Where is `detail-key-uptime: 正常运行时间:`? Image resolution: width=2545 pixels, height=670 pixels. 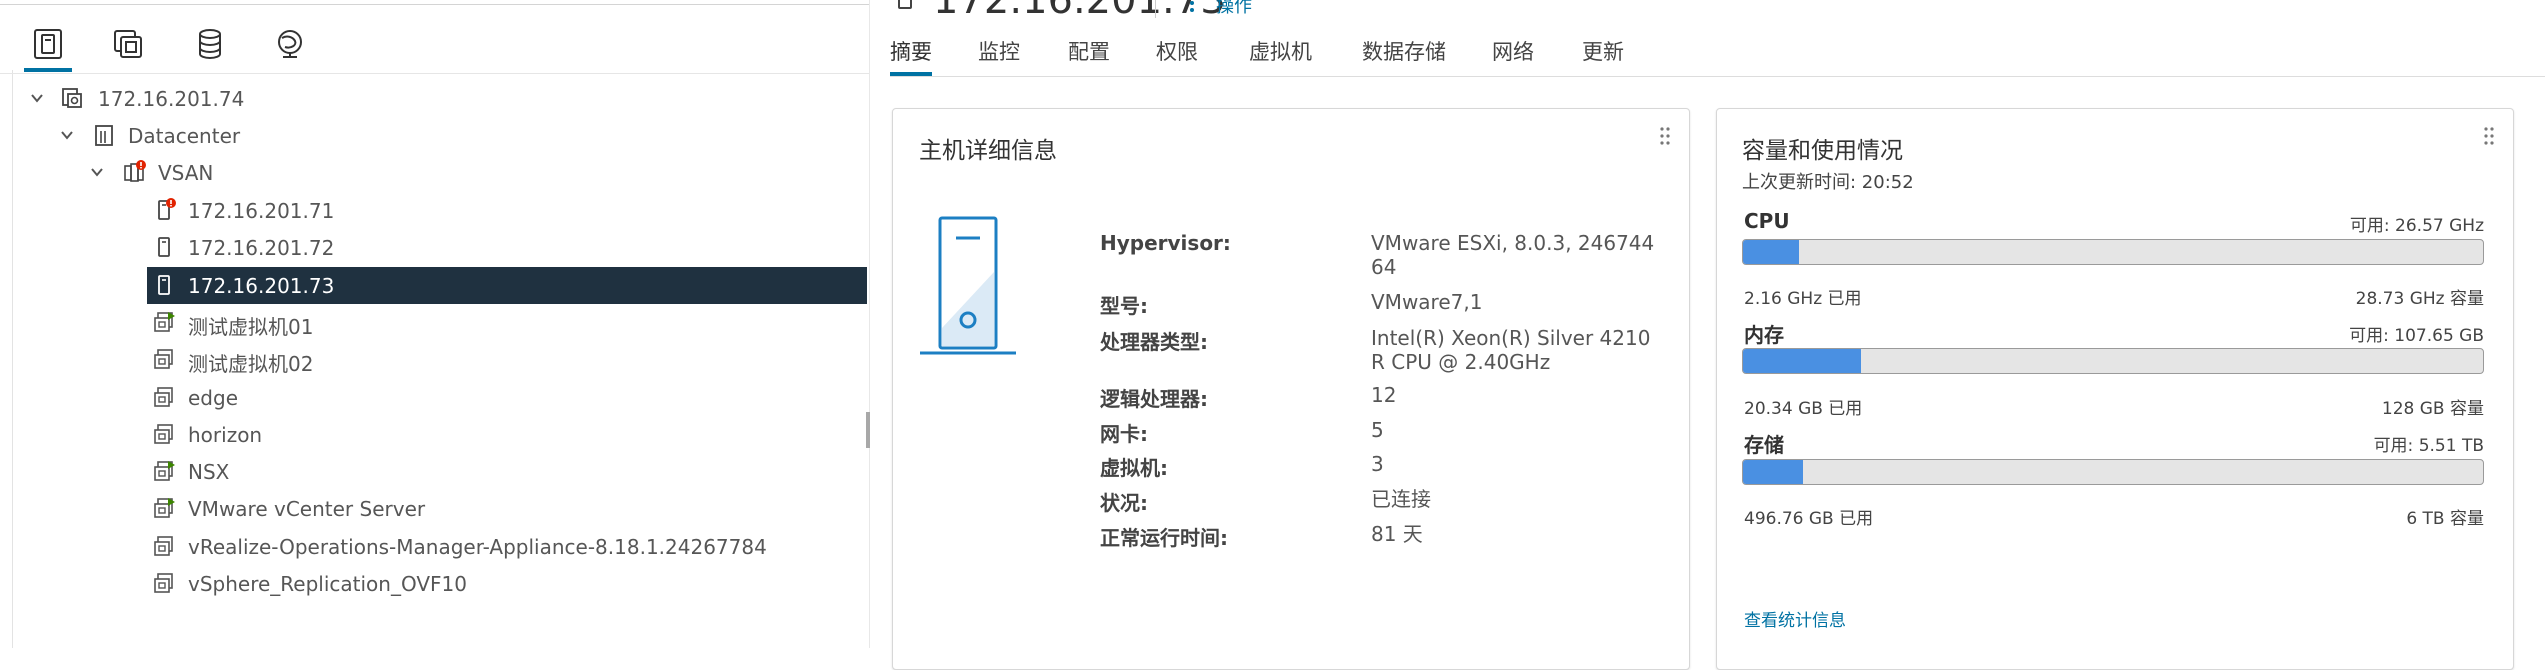
detail-key-uptime: 正常运行时间: is located at coordinates (1164, 538).